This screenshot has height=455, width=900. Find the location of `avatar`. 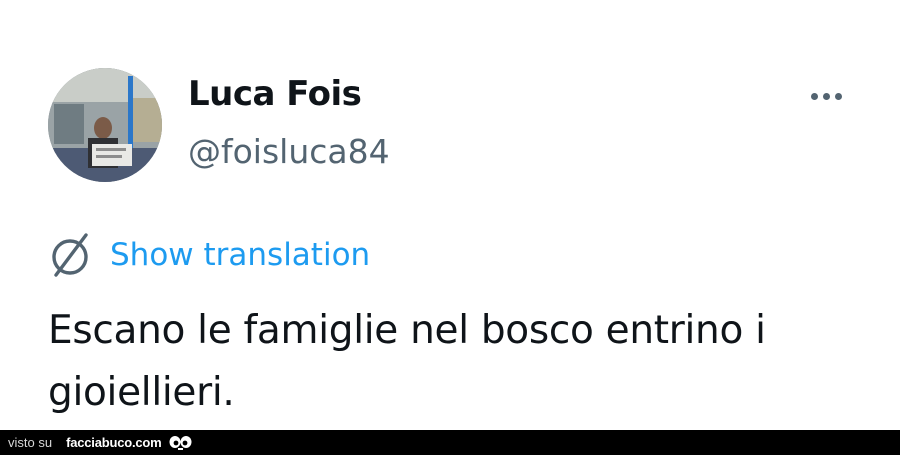

avatar is located at coordinates (105, 125).